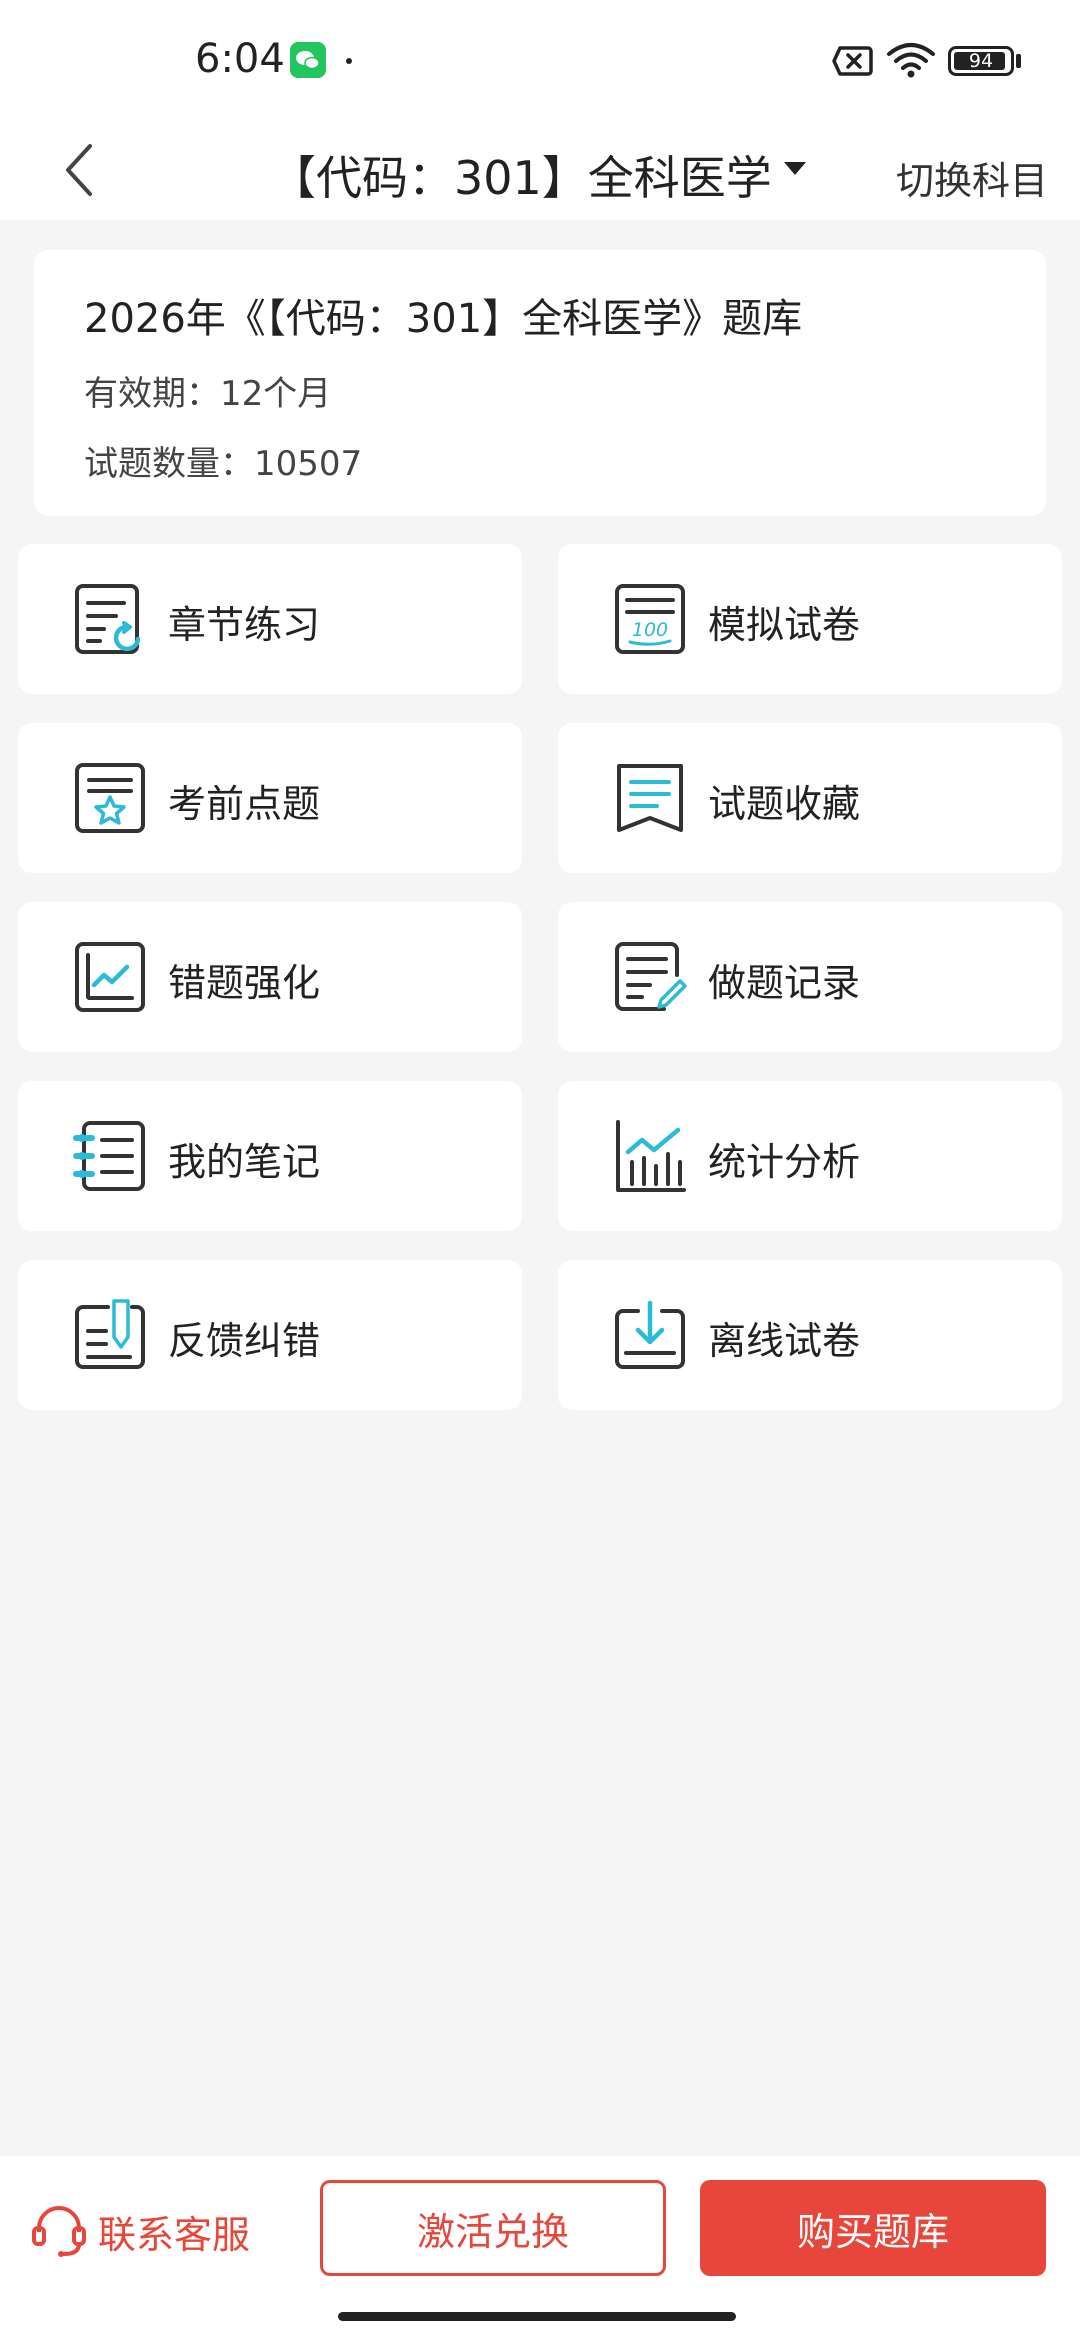  I want to click on menu-tile-pre-exam: 考前点题, so click(270, 798).